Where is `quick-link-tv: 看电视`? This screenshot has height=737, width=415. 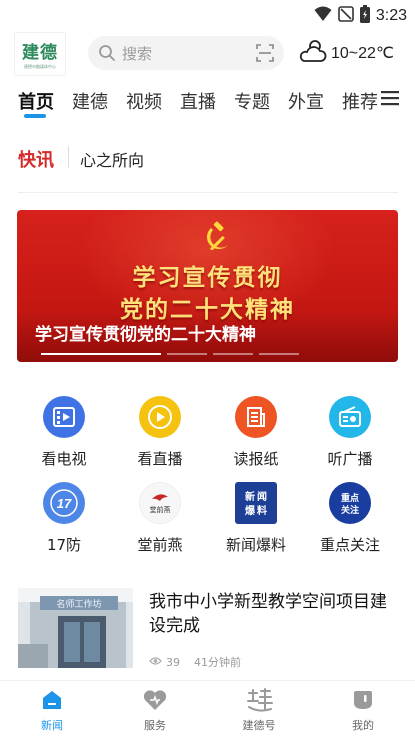
quick-link-tv: 看电视 is located at coordinates (64, 436).